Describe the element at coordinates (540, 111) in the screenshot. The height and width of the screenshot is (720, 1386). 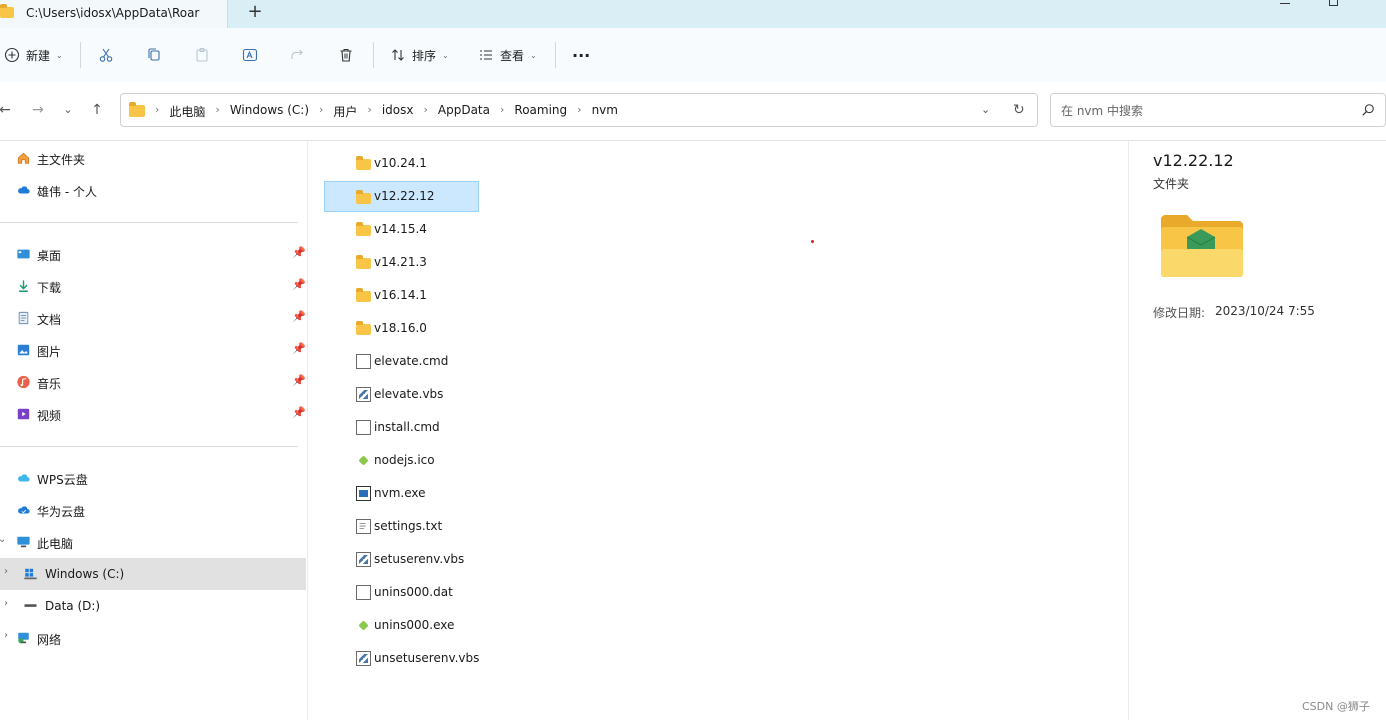
I see `breadcrumb-item: Roaming` at that location.